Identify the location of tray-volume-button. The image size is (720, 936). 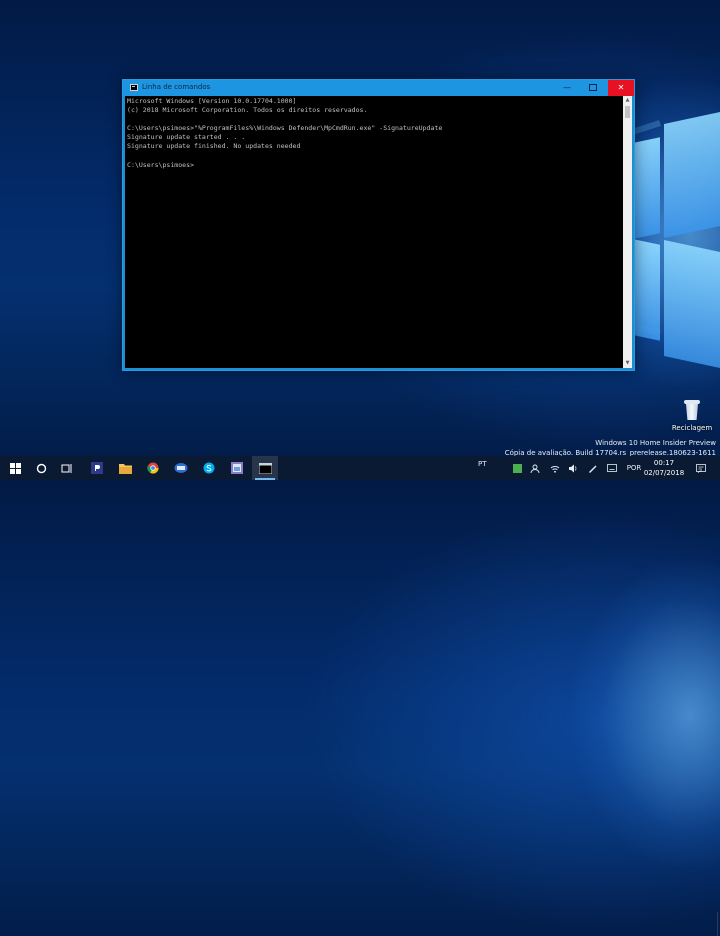
(573, 468).